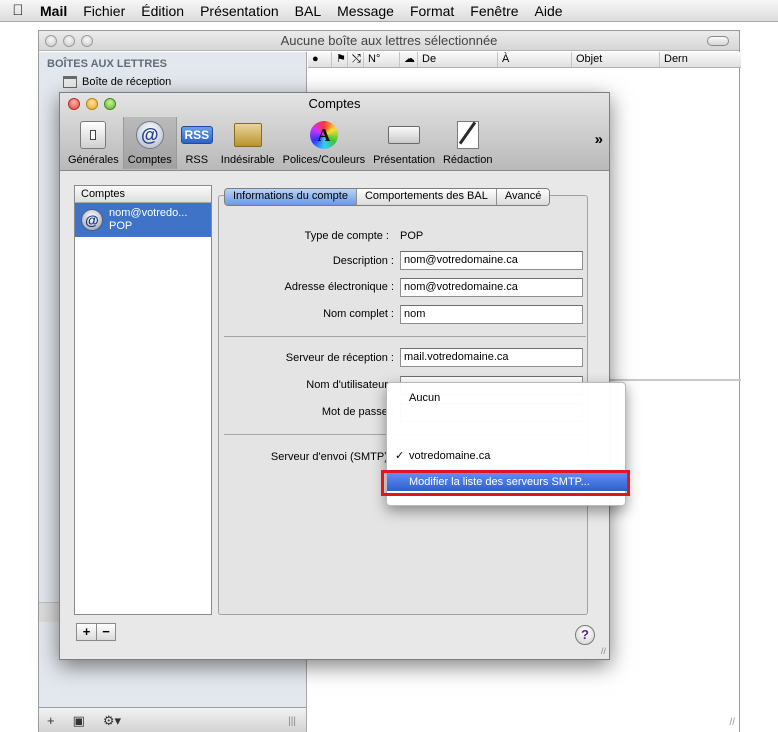 The height and width of the screenshot is (732, 778). Describe the element at coordinates (404, 135) in the screenshot. I see `viewing-icon` at that location.